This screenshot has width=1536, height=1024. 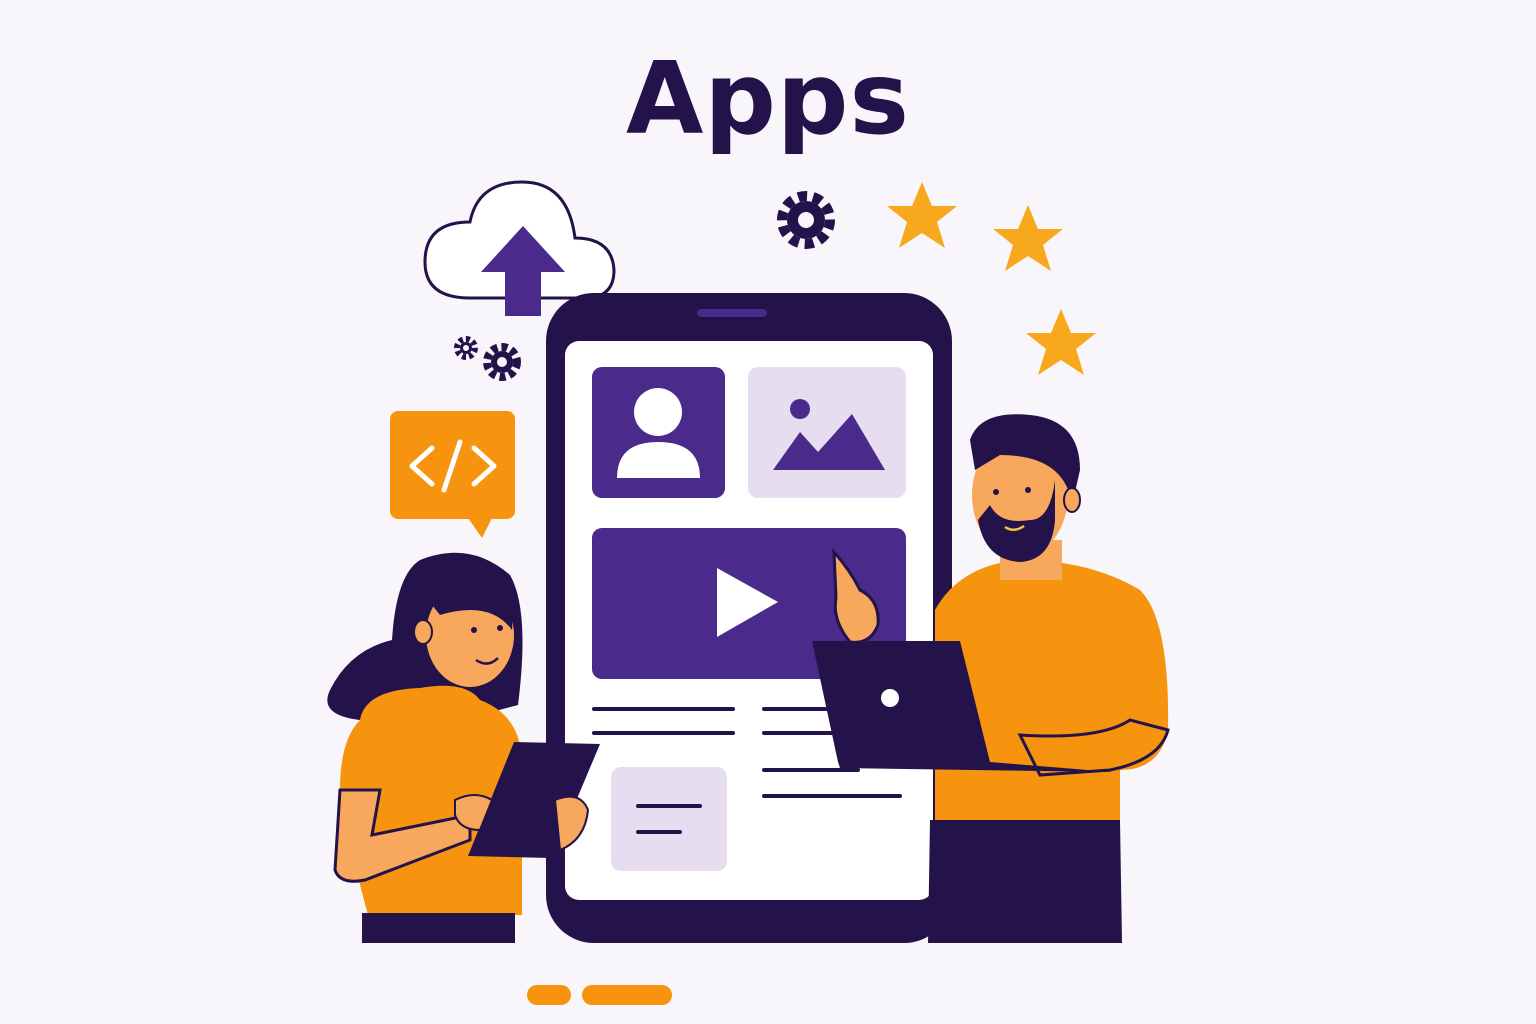 What do you see at coordinates (669, 819) in the screenshot?
I see `document-card` at bounding box center [669, 819].